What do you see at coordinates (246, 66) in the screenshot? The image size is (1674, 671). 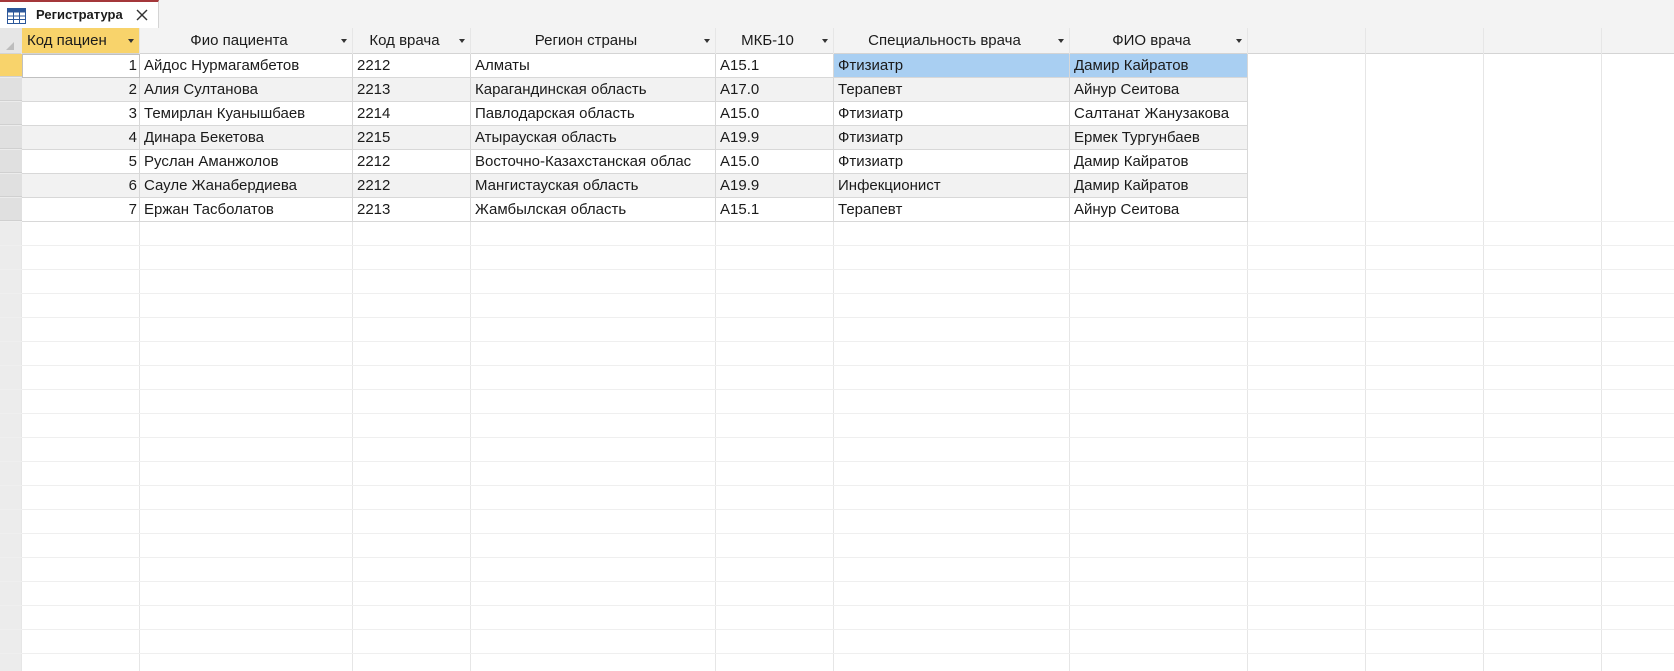 I see `cell-patient: Айдос Нурмагамбетов` at bounding box center [246, 66].